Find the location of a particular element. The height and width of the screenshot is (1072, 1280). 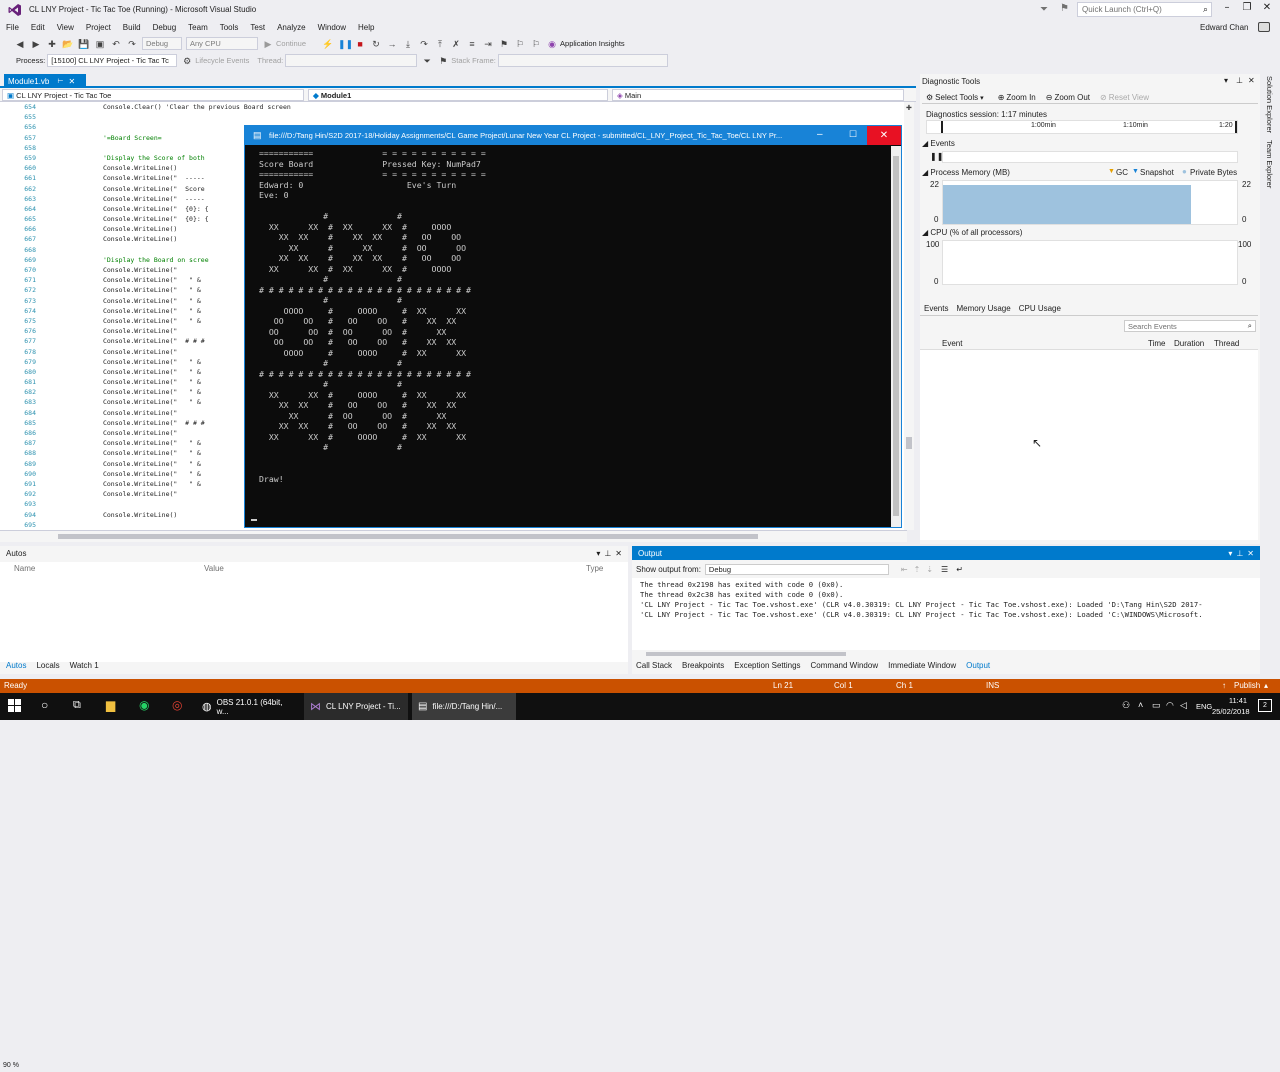

search-events-input: Search Events ⌕ is located at coordinates (1190, 326).